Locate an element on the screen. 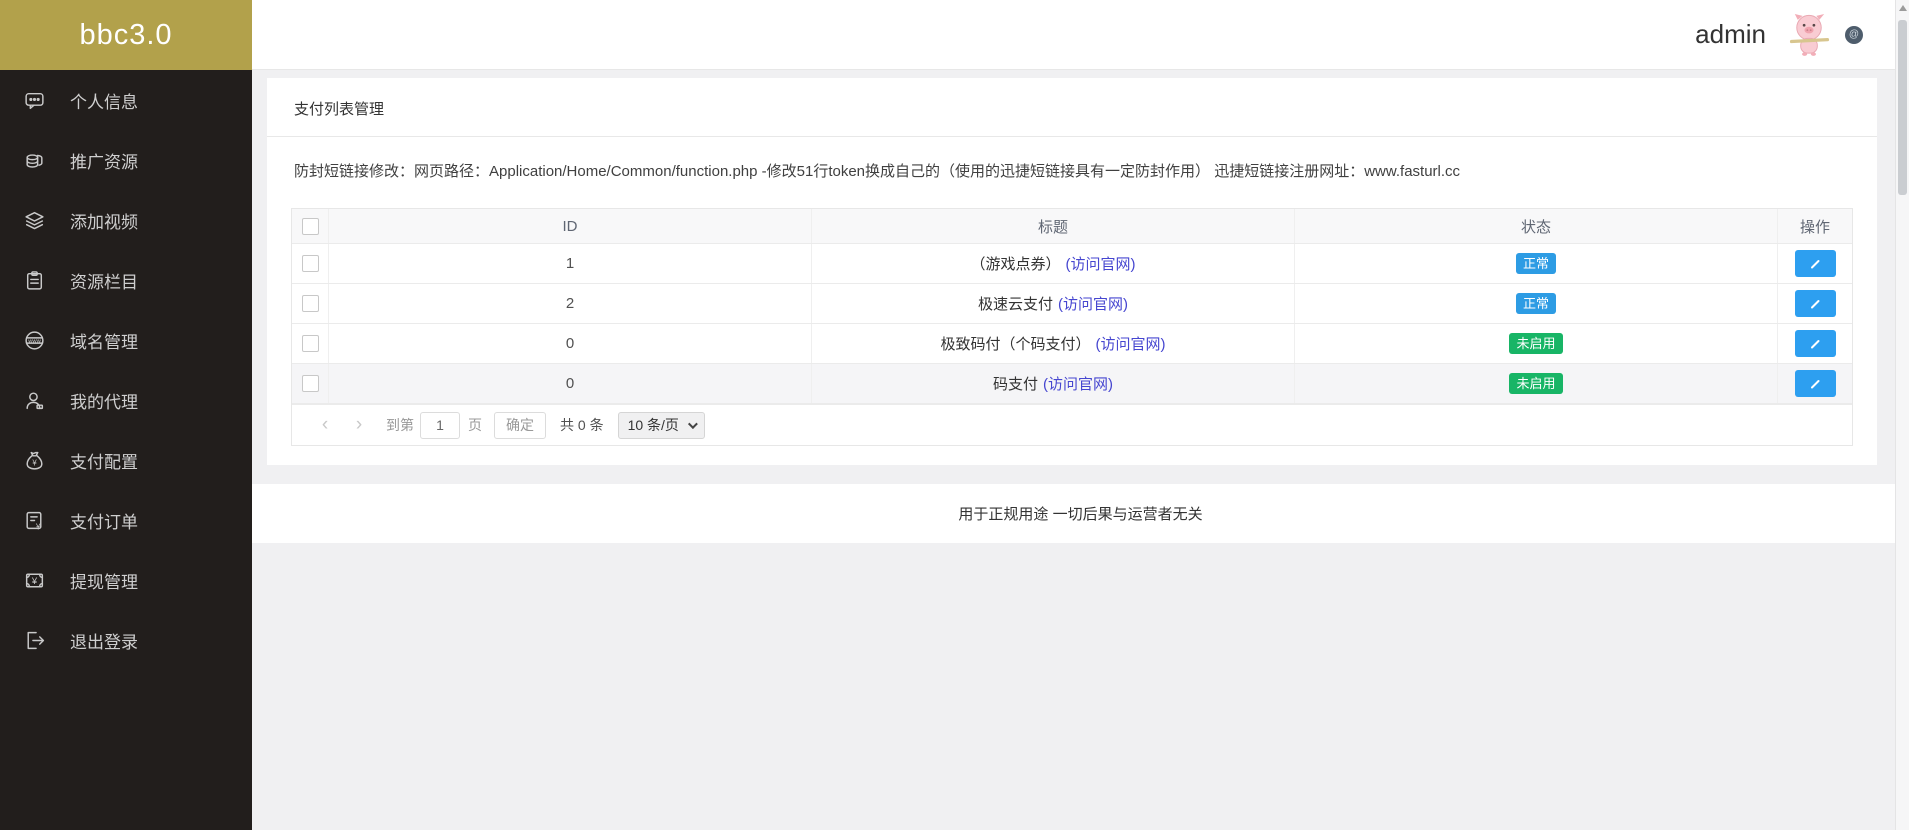 The image size is (1909, 830). payment-title: 极速云支付 is located at coordinates (1015, 304).